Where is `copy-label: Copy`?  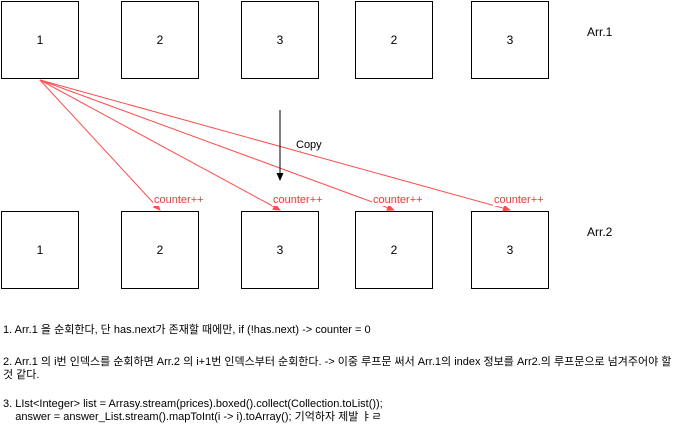 copy-label: Copy is located at coordinates (309, 145).